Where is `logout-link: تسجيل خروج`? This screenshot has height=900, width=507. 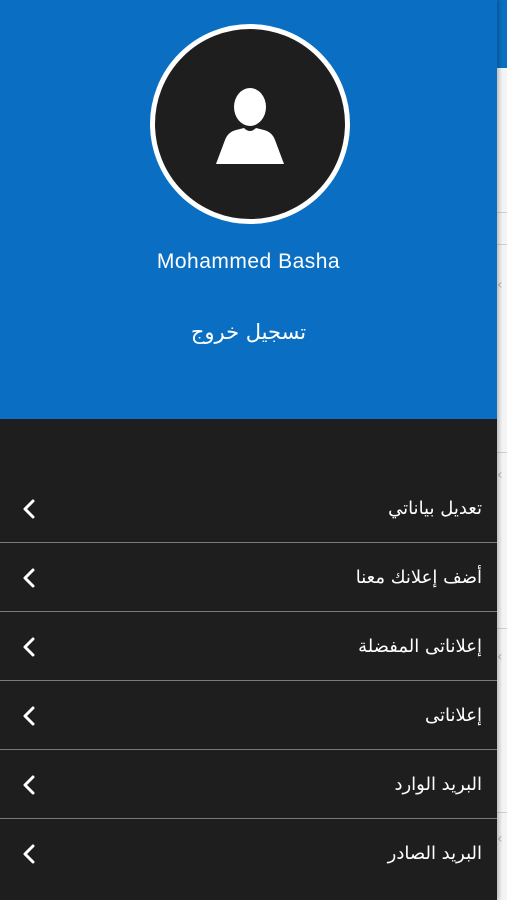 logout-link: تسجيل خروج is located at coordinates (248, 332).